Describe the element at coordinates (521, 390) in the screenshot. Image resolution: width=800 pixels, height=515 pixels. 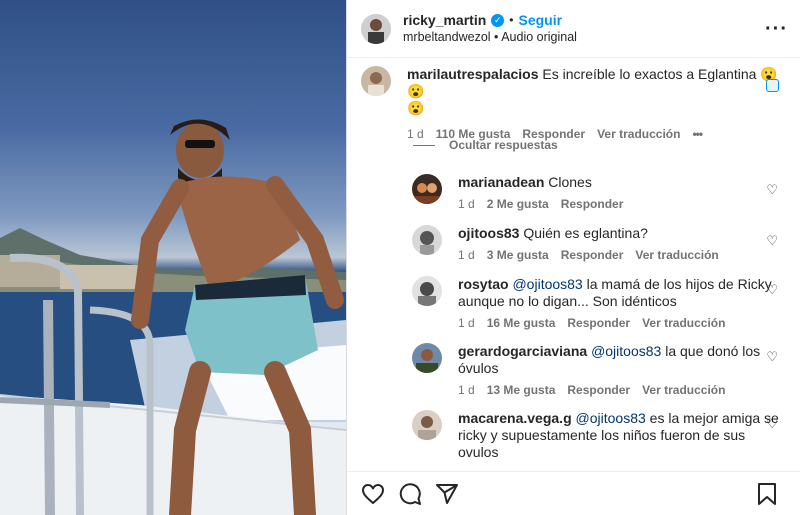
I see `reply-likes: 13 Me gusta` at that location.